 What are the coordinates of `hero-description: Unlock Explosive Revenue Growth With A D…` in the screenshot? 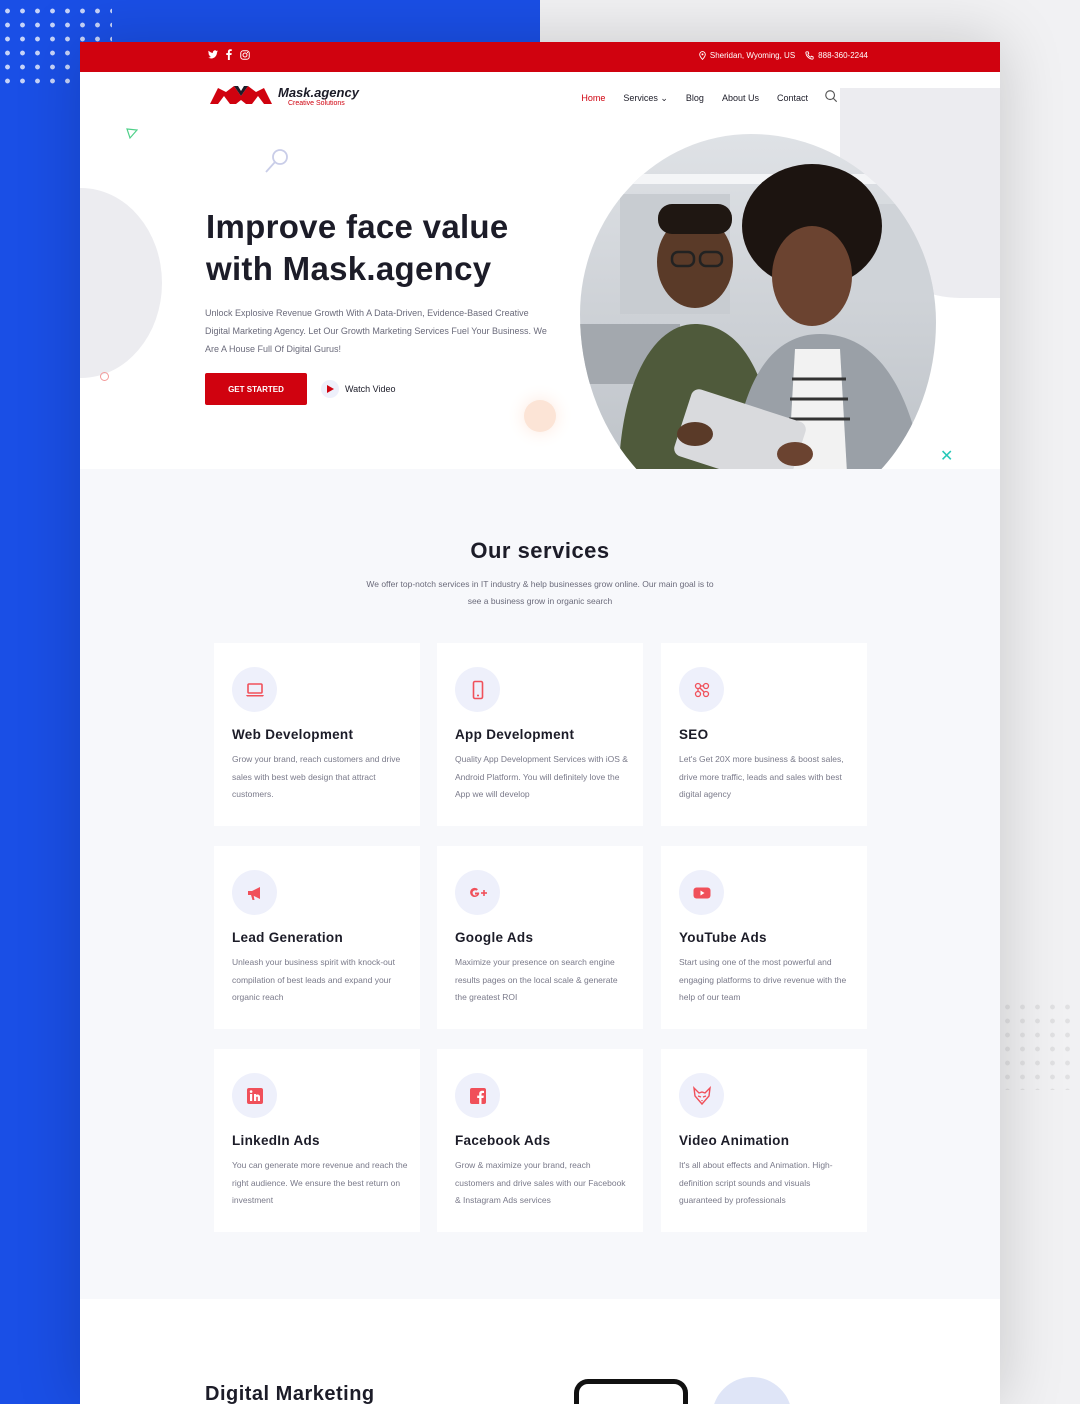 It's located at (376, 331).